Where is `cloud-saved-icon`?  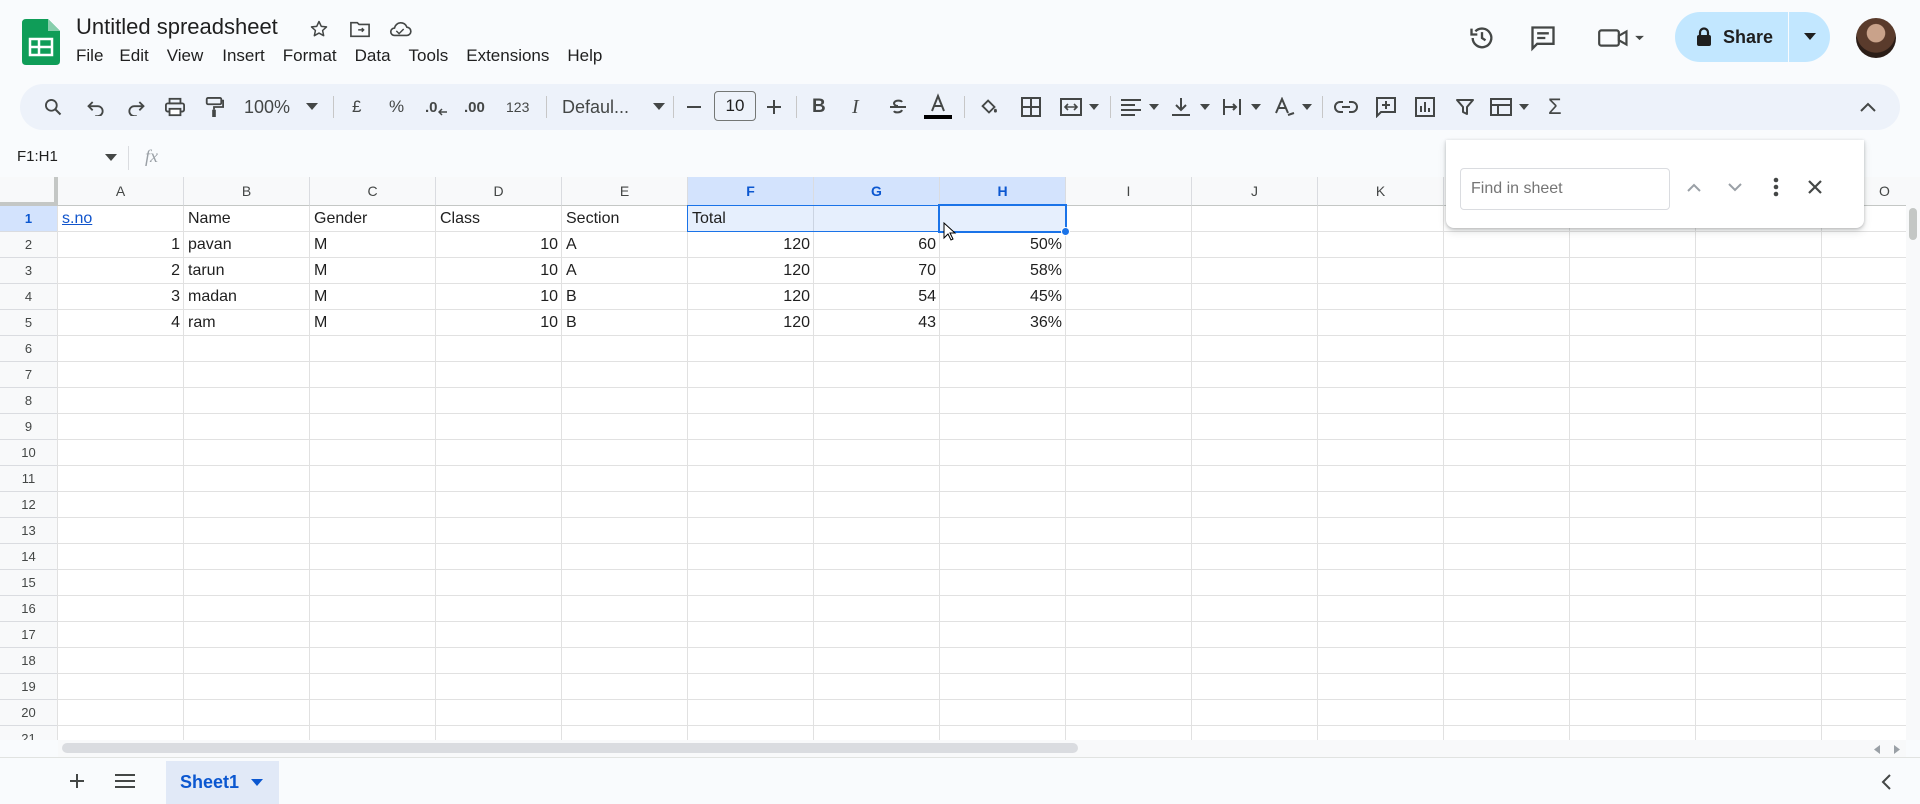 cloud-saved-icon is located at coordinates (400, 29).